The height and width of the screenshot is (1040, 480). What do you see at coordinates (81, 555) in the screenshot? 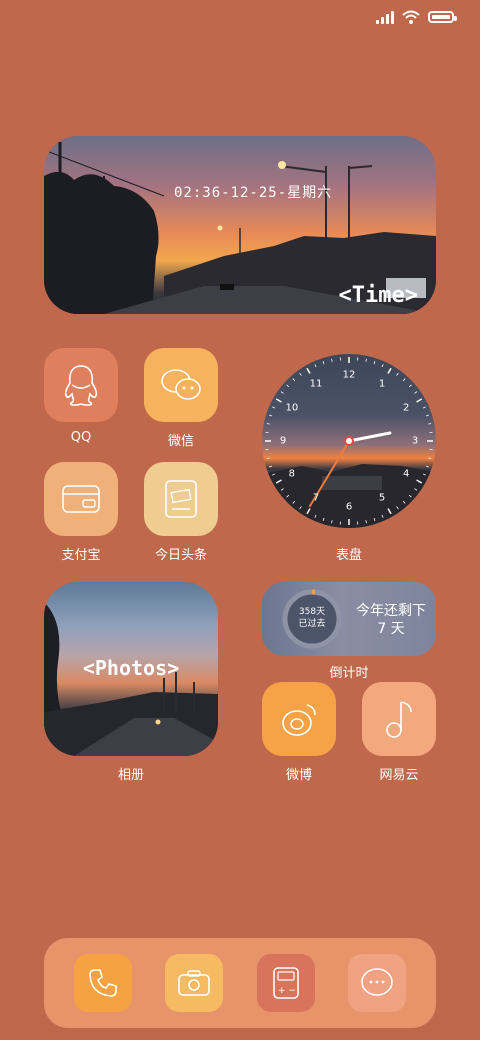
I see `alipay-label: 支付宝` at bounding box center [81, 555].